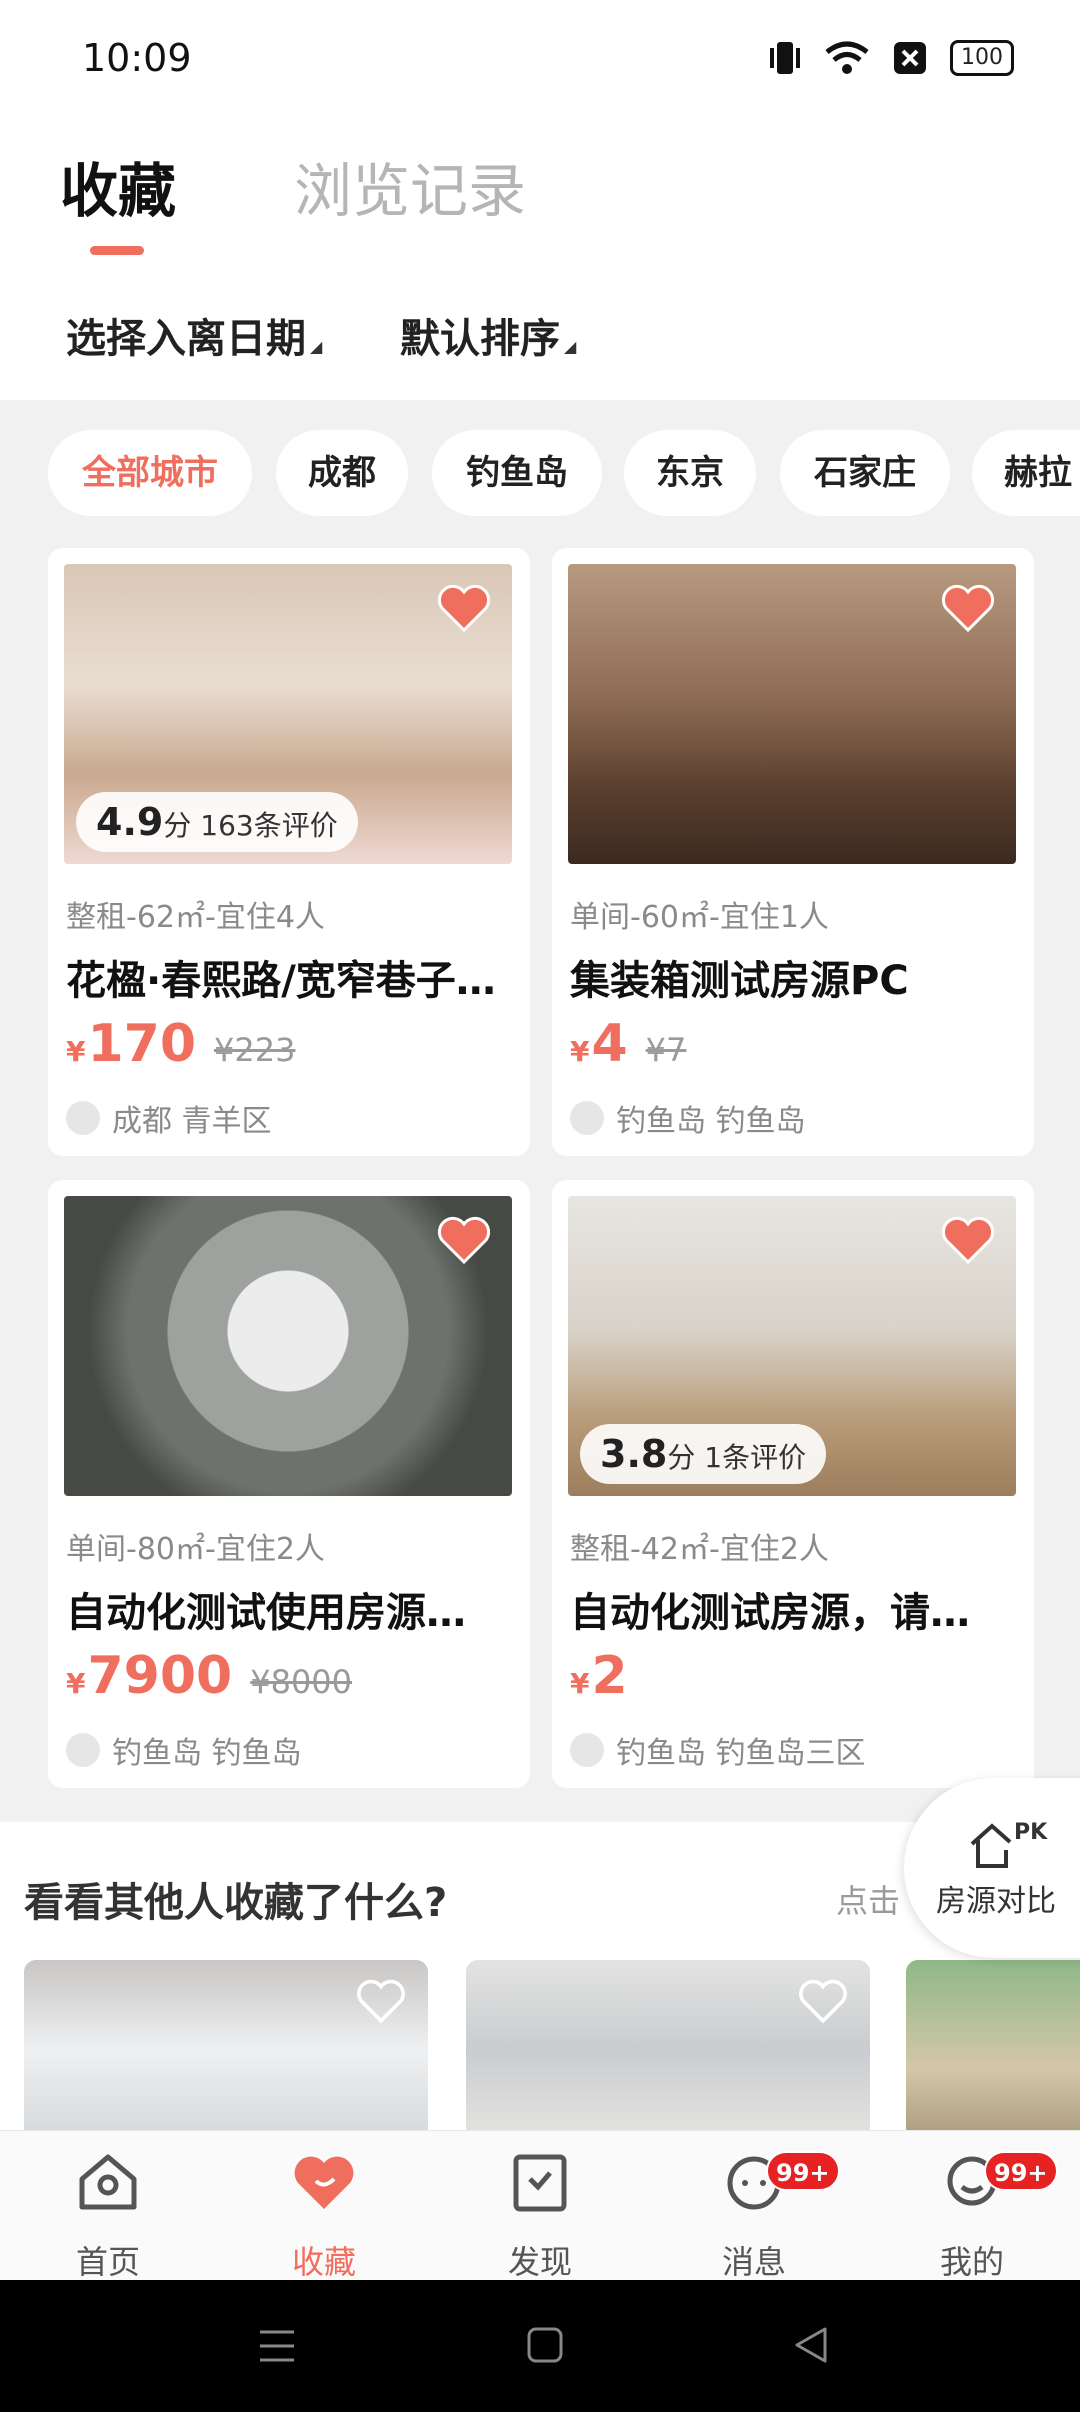 The image size is (1080, 2412). What do you see at coordinates (108, 2182) in the screenshot?
I see `home-icon` at bounding box center [108, 2182].